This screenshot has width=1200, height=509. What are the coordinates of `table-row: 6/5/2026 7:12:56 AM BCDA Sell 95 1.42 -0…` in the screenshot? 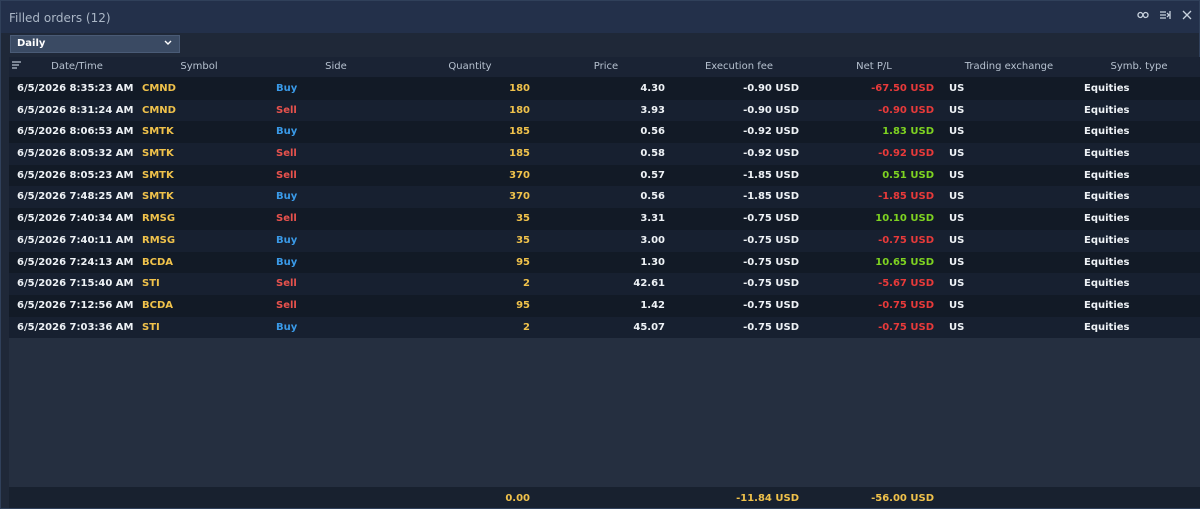 It's located at (604, 305).